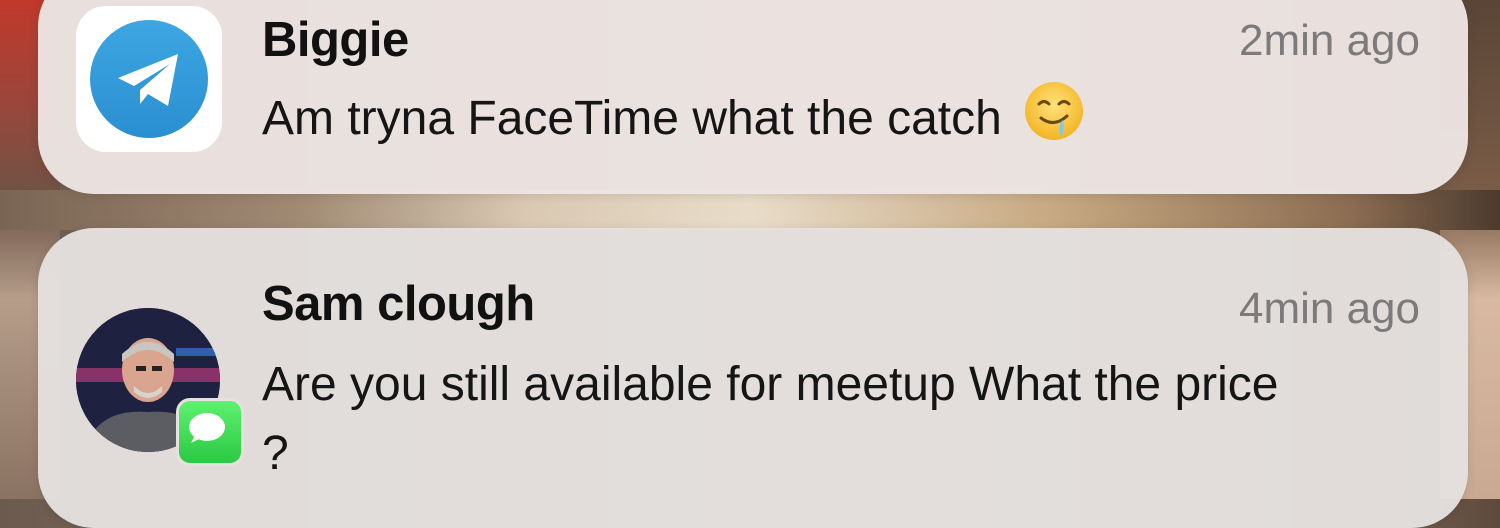 This screenshot has width=1500, height=528. What do you see at coordinates (210, 432) in the screenshot?
I see `messages-icon` at bounding box center [210, 432].